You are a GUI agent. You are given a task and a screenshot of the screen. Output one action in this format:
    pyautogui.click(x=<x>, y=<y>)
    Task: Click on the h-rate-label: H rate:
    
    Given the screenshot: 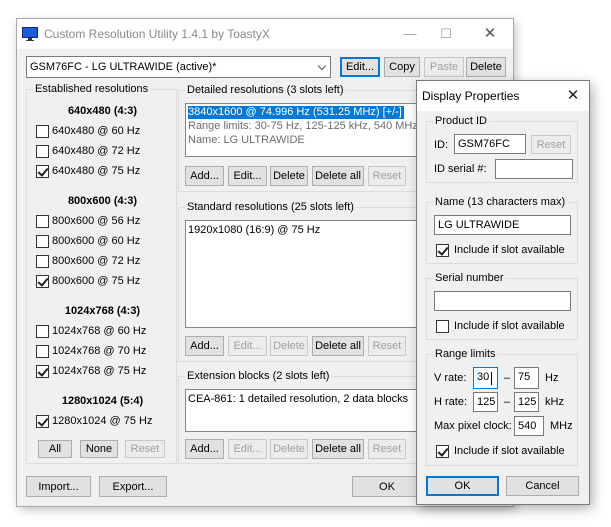 What is the action you would take?
    pyautogui.click(x=451, y=402)
    